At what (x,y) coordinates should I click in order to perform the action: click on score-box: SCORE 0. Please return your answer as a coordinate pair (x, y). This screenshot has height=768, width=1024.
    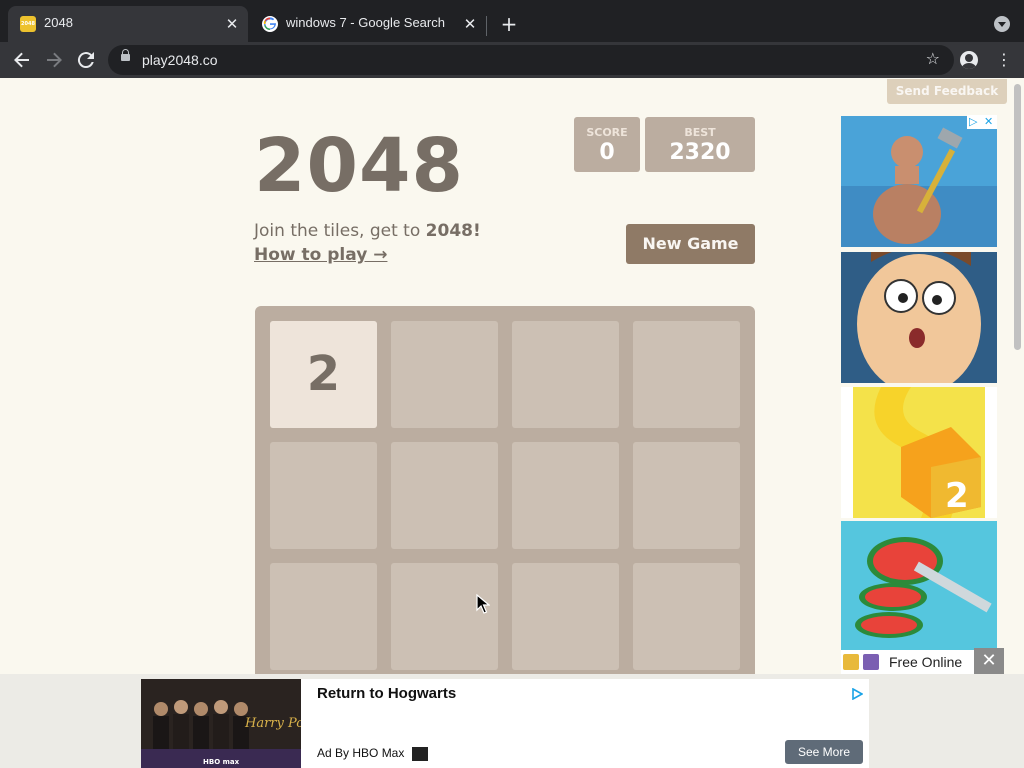
    Looking at the image, I should click on (607, 144).